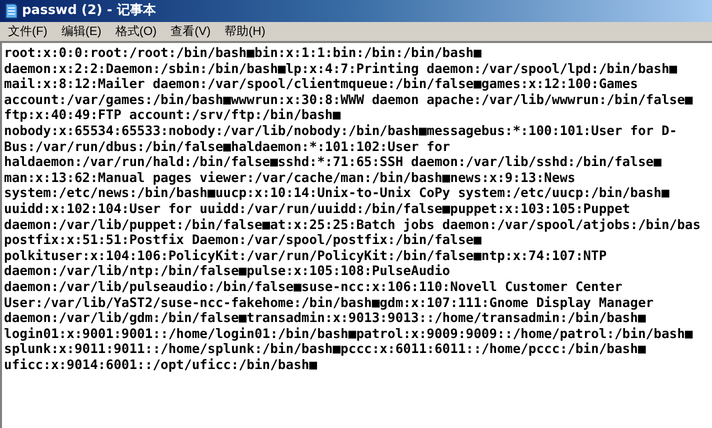 This screenshot has height=428, width=712. Describe the element at coordinates (348, 334) in the screenshot. I see `text-line: login01:x:9001:9001::/home/login01:/bin/bash■patrol:x:9009:9009::/home/patrol:/bin/bash■` at that location.